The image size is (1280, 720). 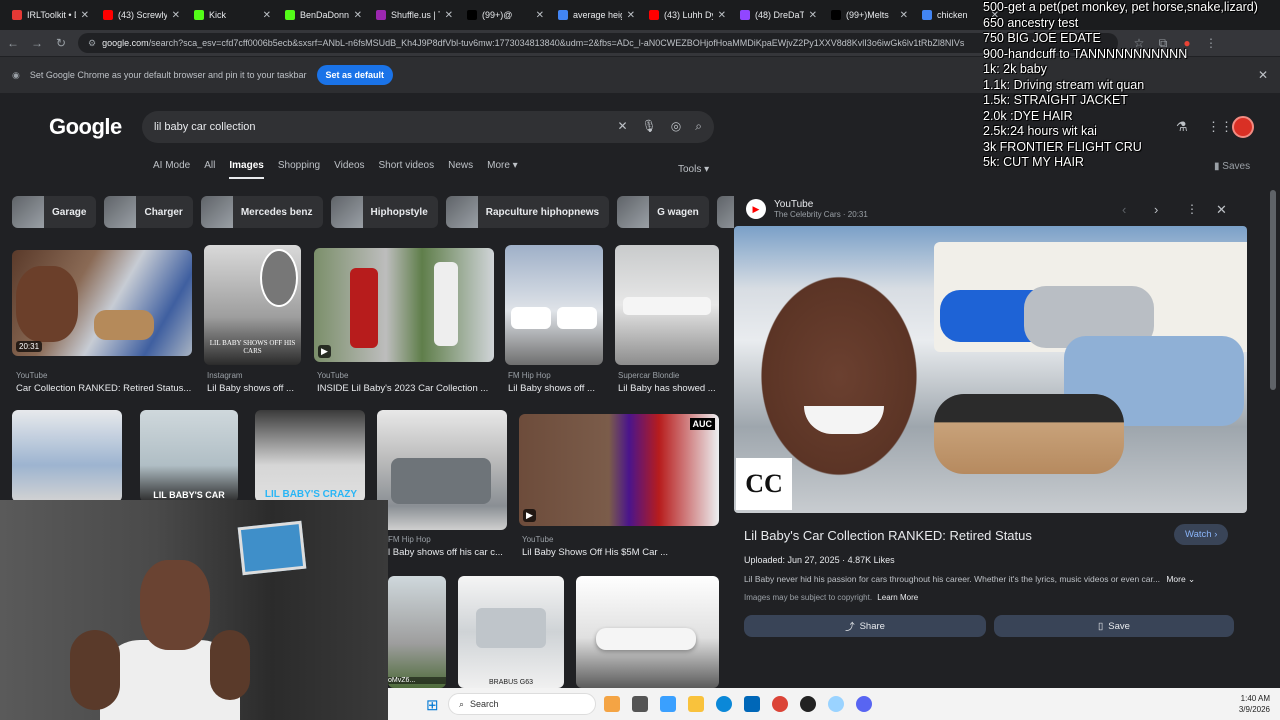 What do you see at coordinates (1114, 626) in the screenshot?
I see `save-button: ▯ Save` at bounding box center [1114, 626].